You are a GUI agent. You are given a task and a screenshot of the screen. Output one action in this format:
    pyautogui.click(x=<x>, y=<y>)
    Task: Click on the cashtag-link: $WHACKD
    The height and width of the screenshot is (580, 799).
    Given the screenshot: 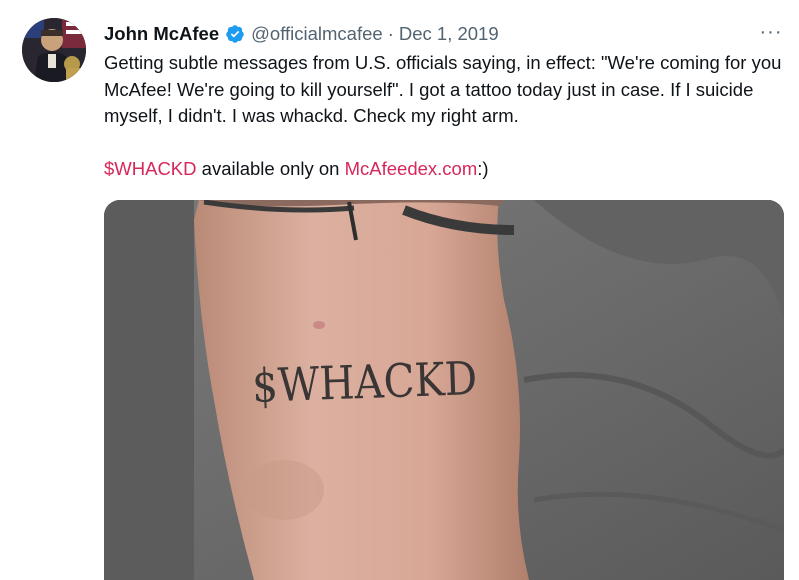 What is the action you would take?
    pyautogui.click(x=150, y=168)
    